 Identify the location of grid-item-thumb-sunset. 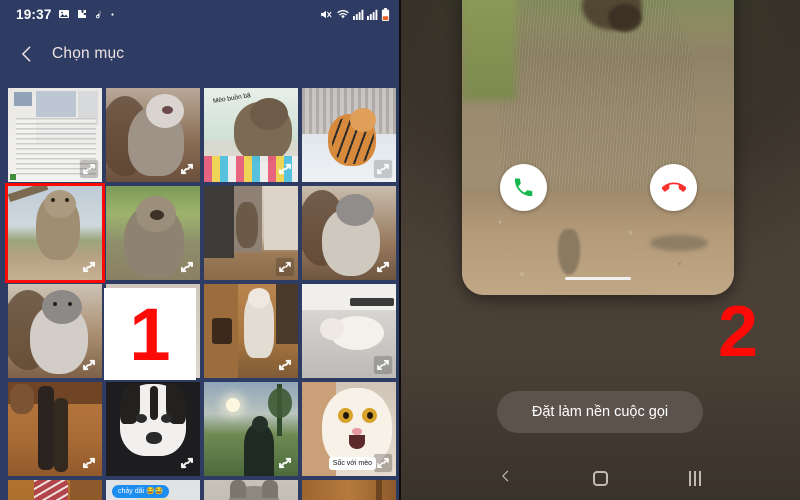
(251, 429).